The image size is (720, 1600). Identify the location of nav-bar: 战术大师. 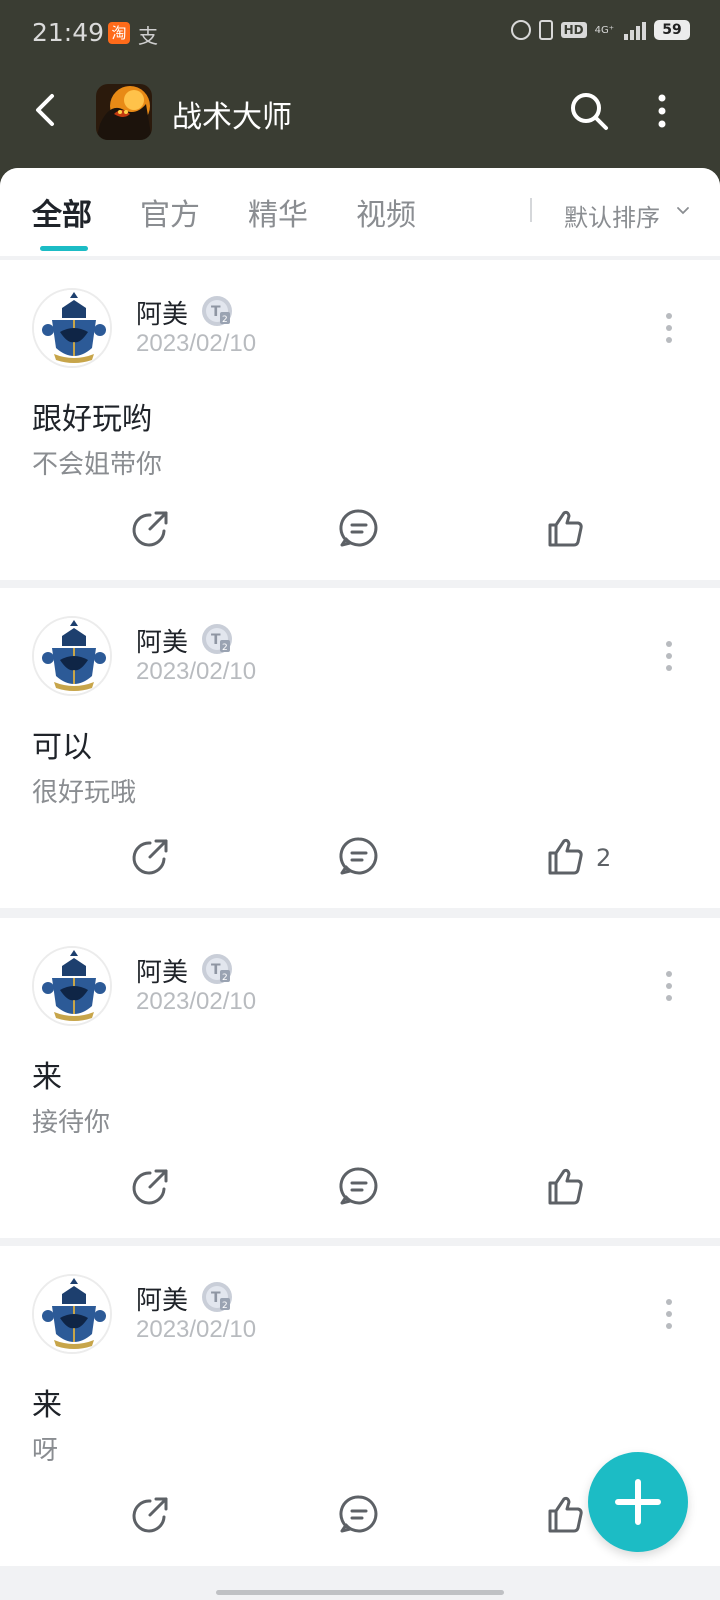
(360, 112).